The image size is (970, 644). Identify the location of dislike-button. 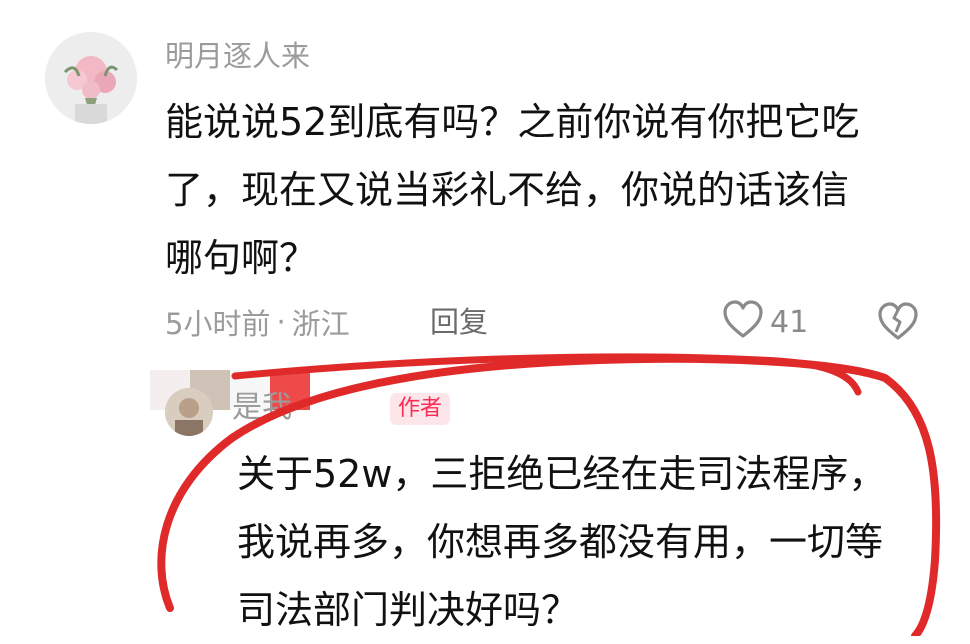
(898, 322).